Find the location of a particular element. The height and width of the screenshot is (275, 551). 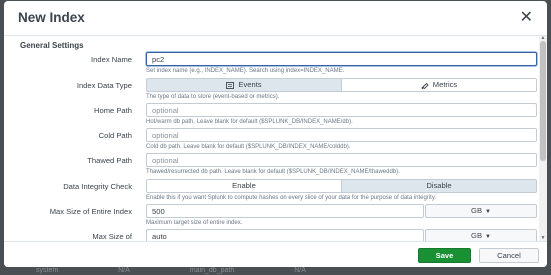

index-name-label: Index Name is located at coordinates (111, 59).